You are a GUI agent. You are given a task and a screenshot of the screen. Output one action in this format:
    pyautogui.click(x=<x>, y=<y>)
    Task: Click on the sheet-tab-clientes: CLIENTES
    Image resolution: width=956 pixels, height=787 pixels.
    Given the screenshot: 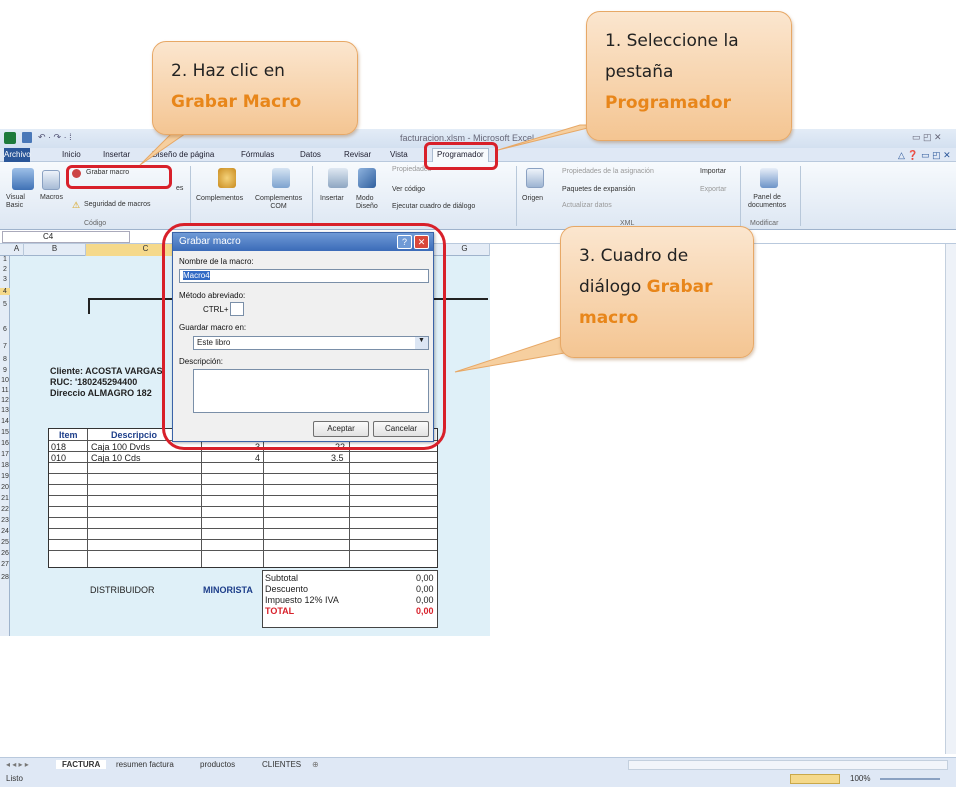 What is the action you would take?
    pyautogui.click(x=281, y=764)
    